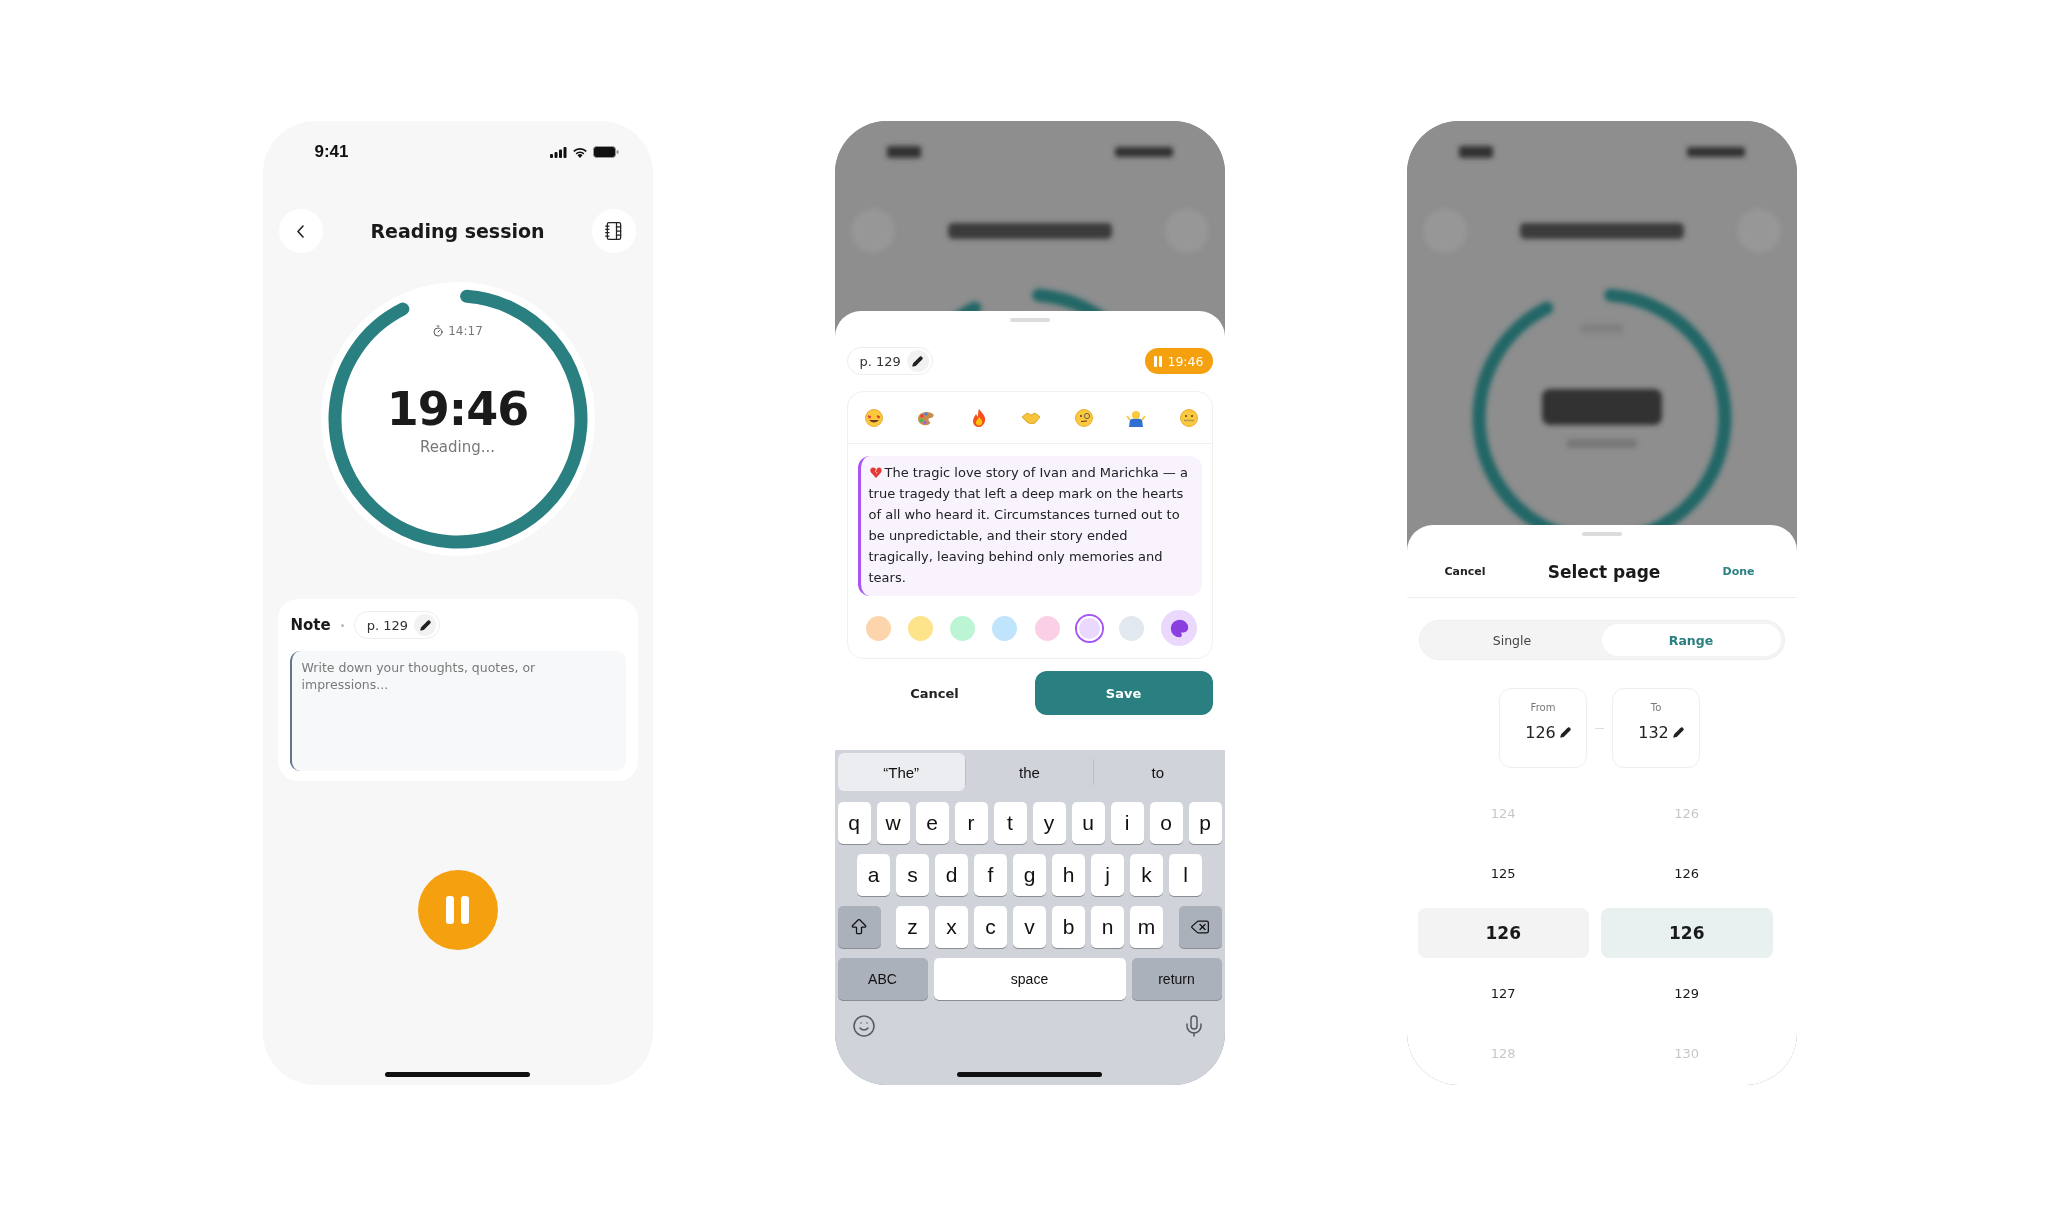 The width and height of the screenshot is (2059, 1206). I want to click on star-eyes-face-icon, so click(873, 417).